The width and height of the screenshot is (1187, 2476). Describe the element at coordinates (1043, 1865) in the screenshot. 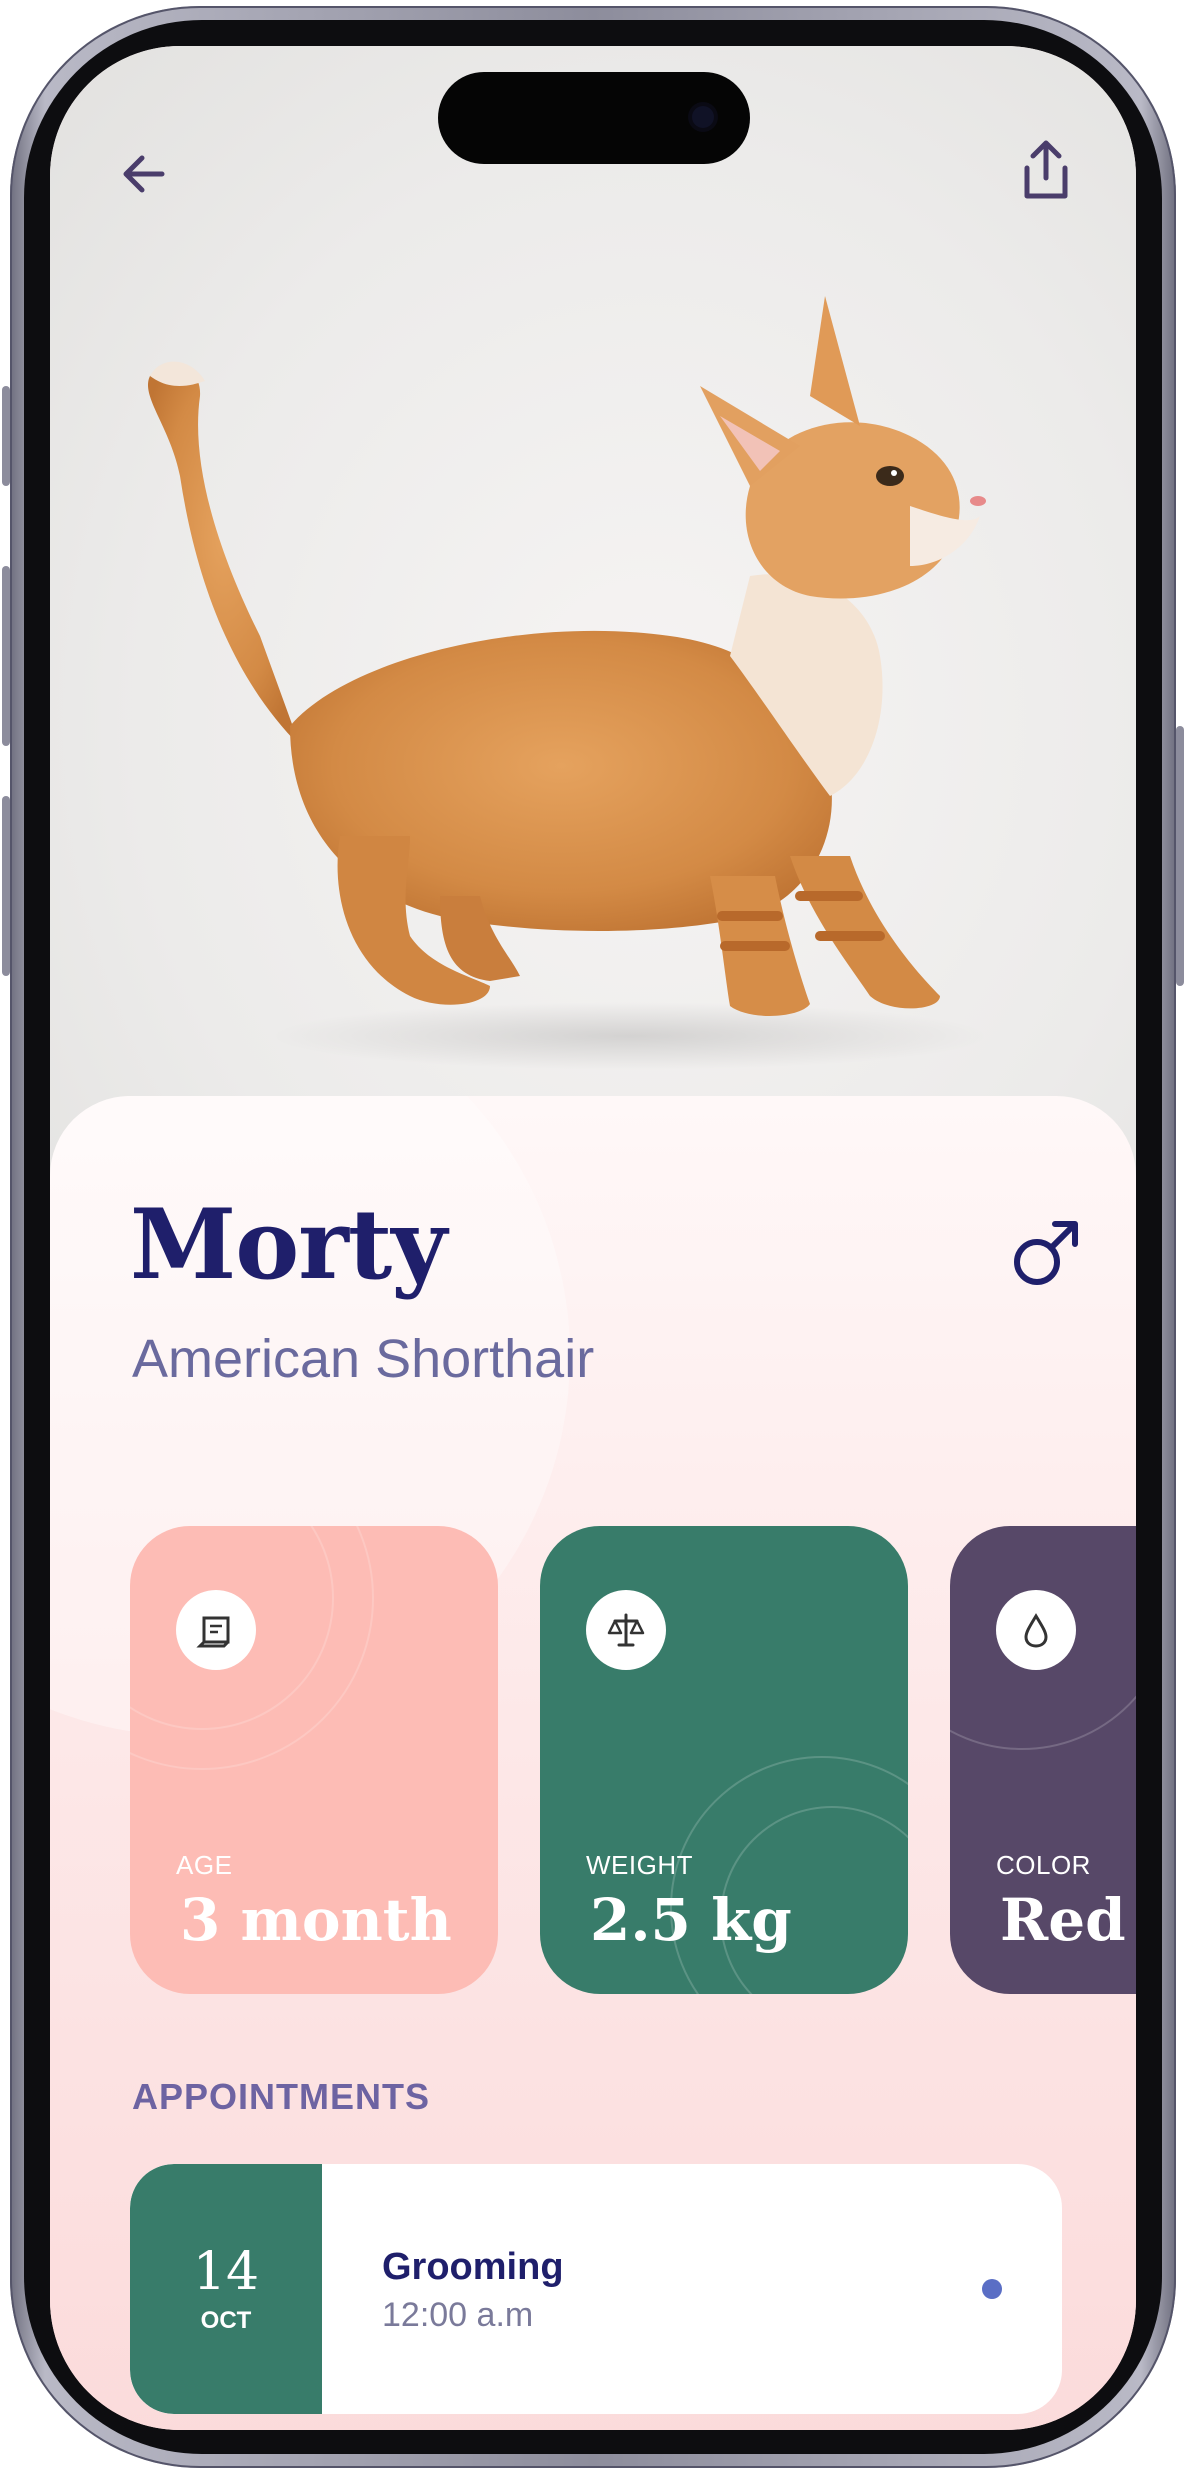

I see `stat-label-color: COLOR` at that location.